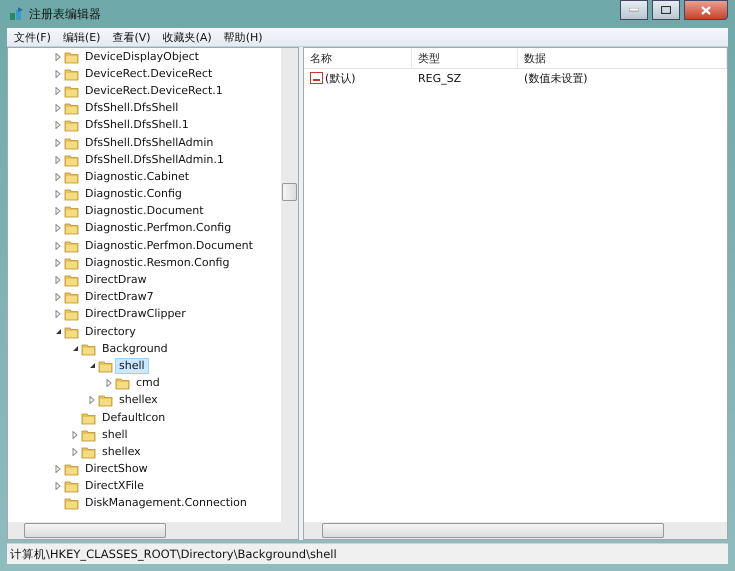 The height and width of the screenshot is (571, 735). Describe the element at coordinates (65, 14) in the screenshot. I see `window-title: 注册表编辑器` at that location.